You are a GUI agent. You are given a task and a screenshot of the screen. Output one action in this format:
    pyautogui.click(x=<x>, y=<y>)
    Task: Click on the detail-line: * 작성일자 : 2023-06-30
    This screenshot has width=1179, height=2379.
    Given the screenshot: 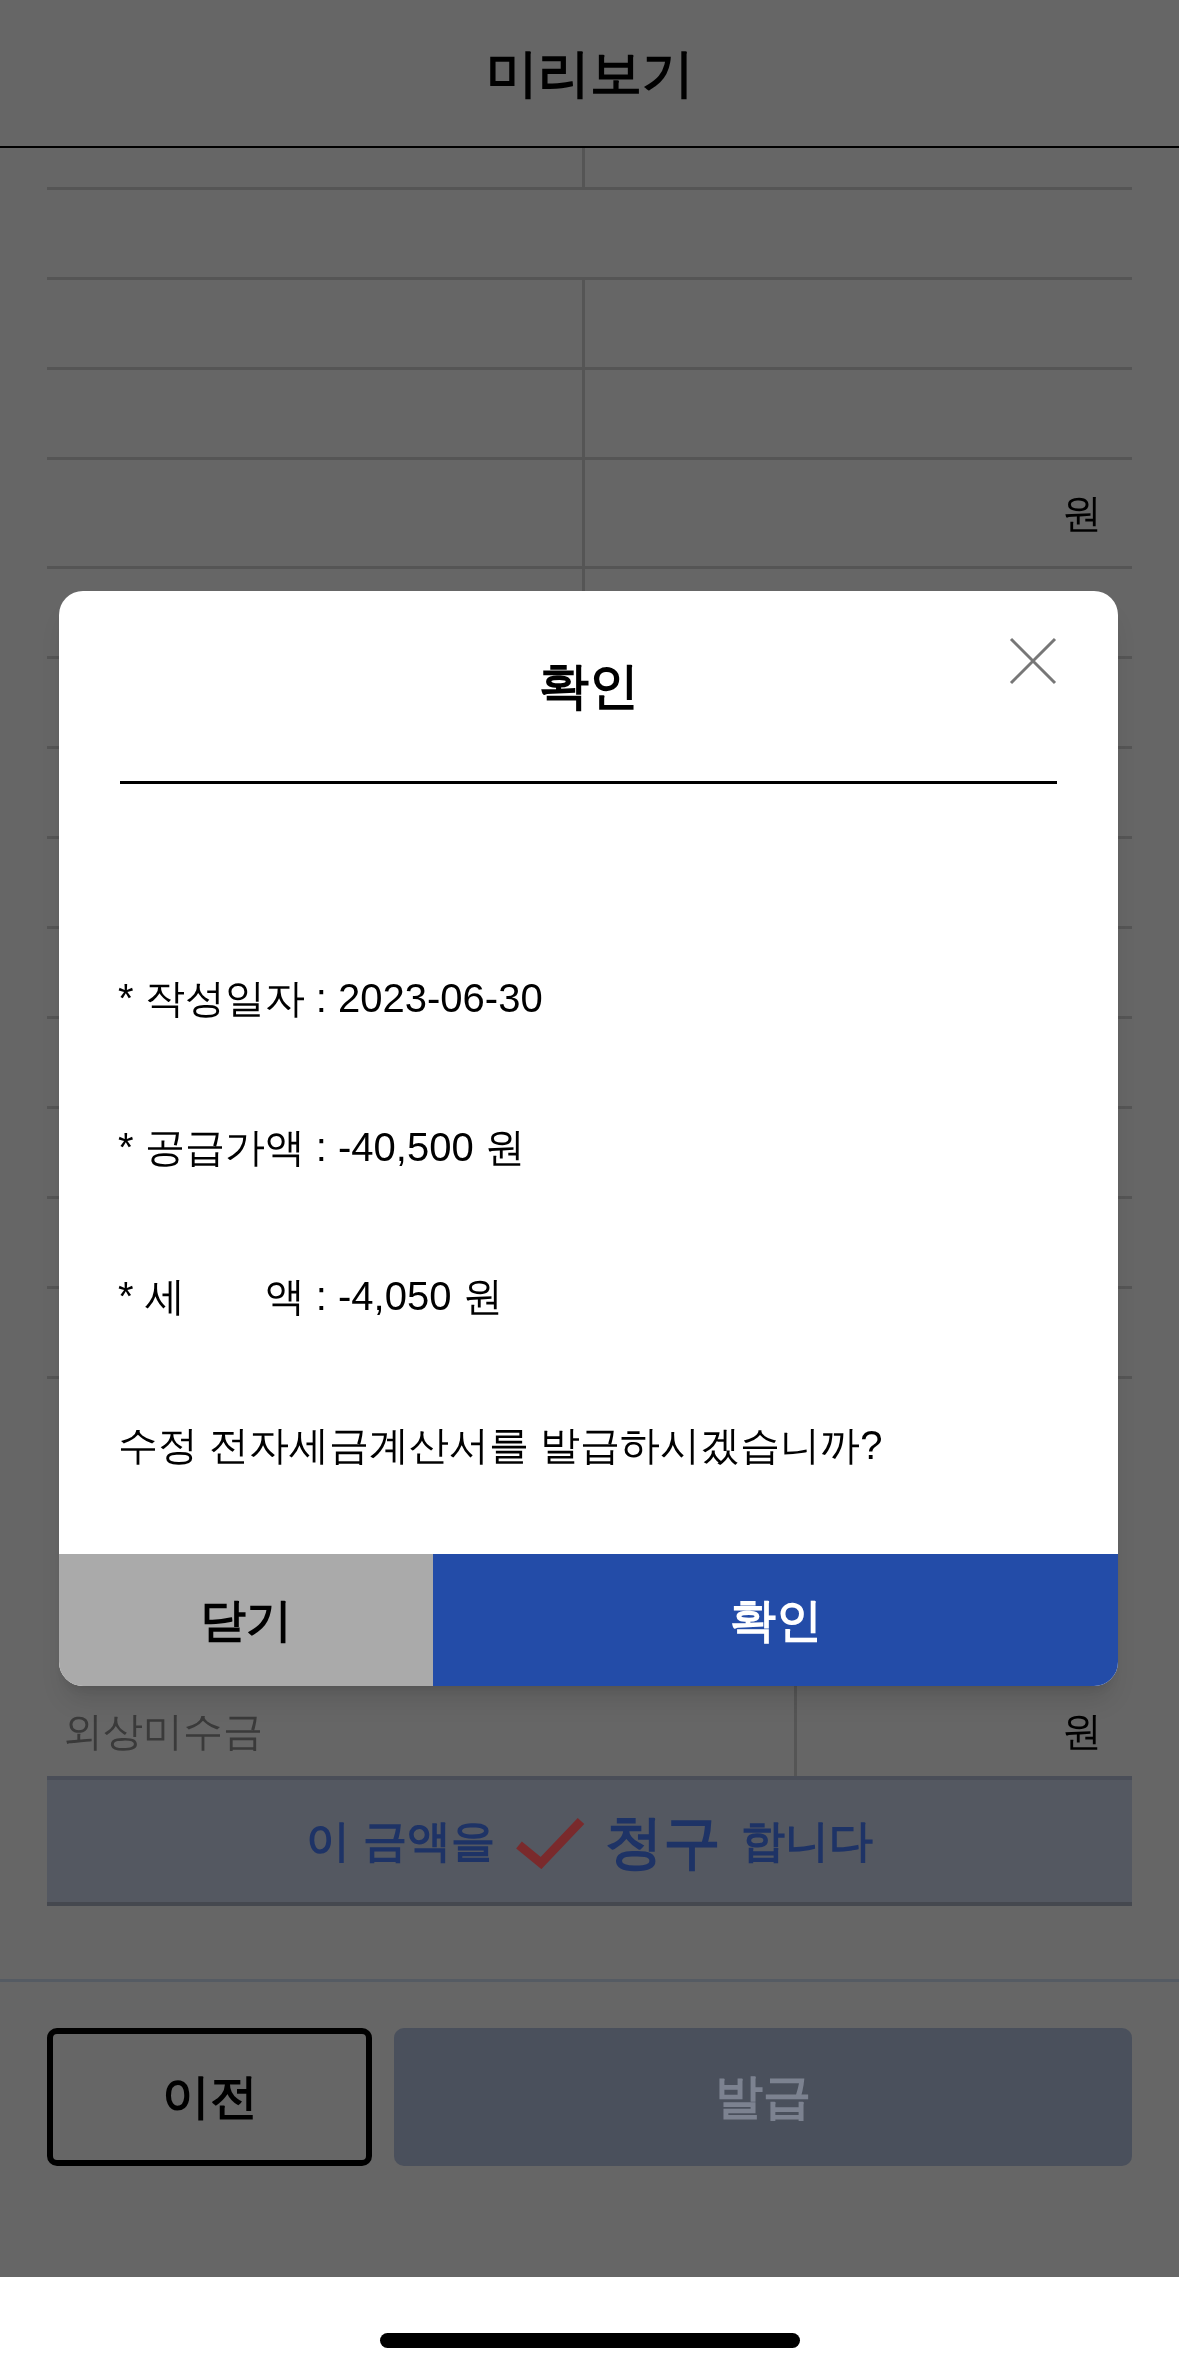 What is the action you would take?
    pyautogui.click(x=331, y=998)
    